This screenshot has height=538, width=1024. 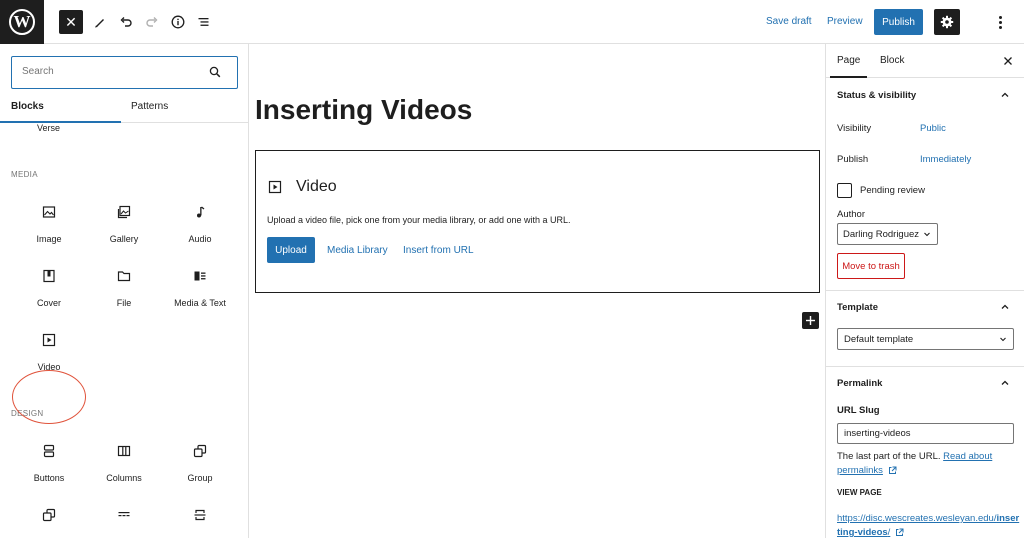 What do you see at coordinates (24, 174) in the screenshot?
I see `category-media-title: MEDIA` at bounding box center [24, 174].